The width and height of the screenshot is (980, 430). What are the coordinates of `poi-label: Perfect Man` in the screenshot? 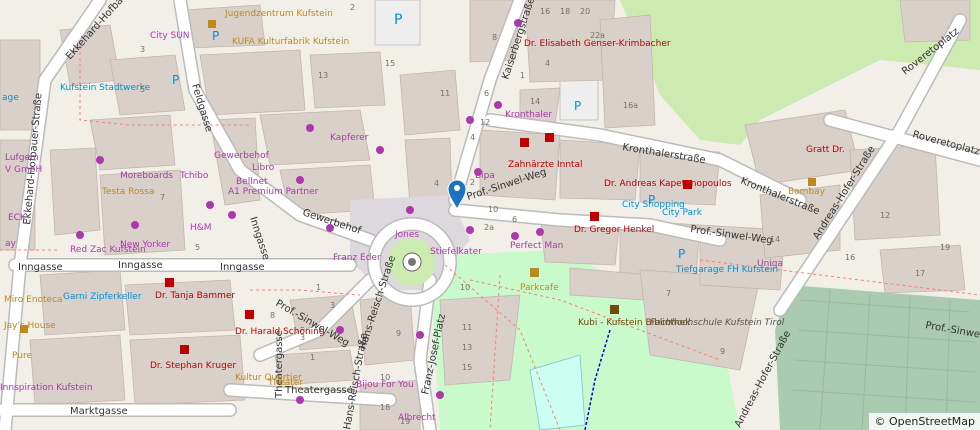 It's located at (536, 246).